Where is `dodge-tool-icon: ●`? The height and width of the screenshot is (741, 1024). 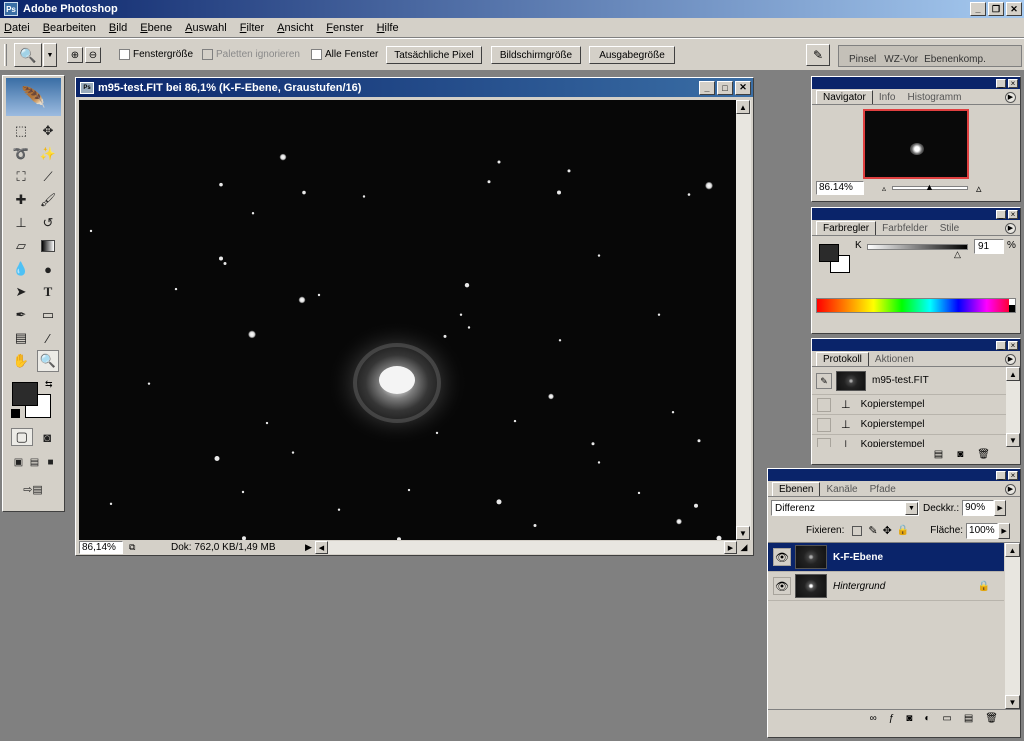 dodge-tool-icon: ● is located at coordinates (48, 269).